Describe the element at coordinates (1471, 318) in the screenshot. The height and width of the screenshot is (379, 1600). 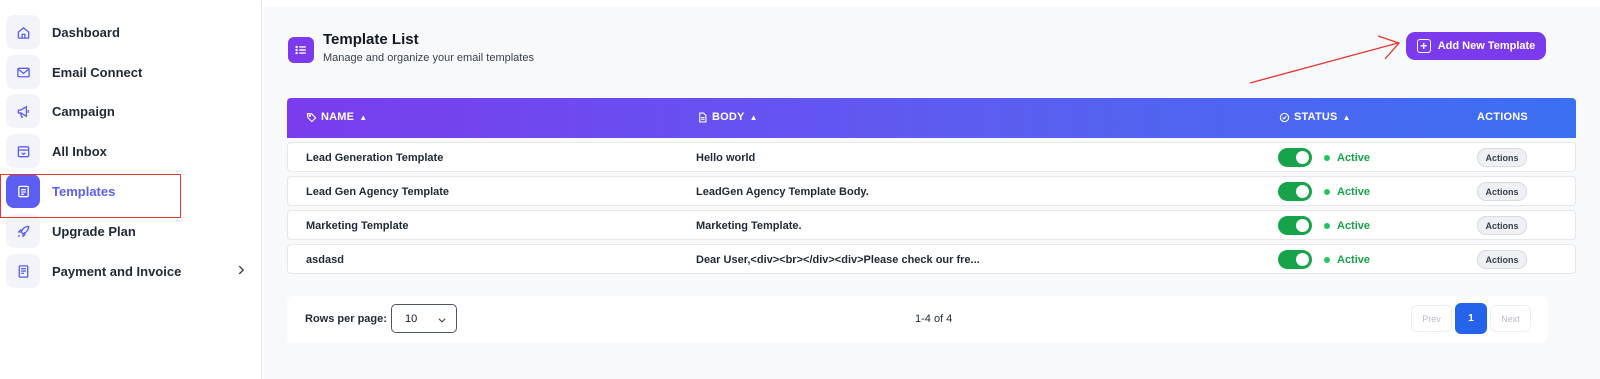
I see `page-1-button: 1` at that location.